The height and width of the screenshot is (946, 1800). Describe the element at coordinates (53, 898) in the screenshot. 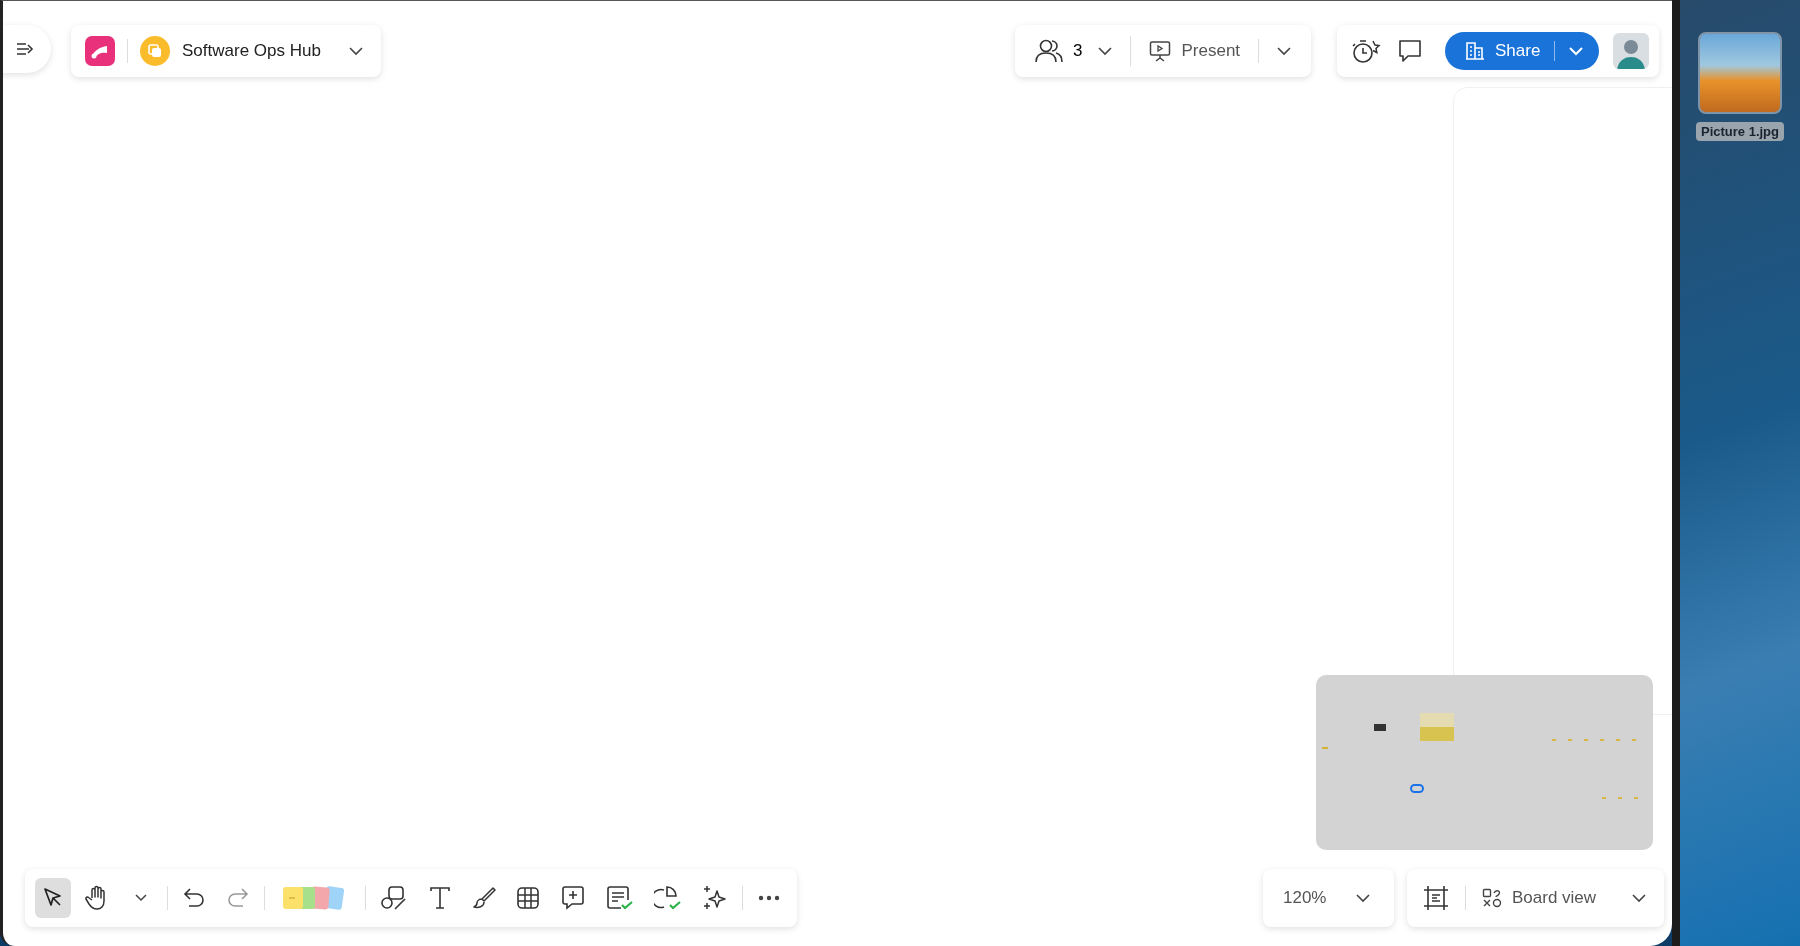

I see `select-tool-button` at that location.